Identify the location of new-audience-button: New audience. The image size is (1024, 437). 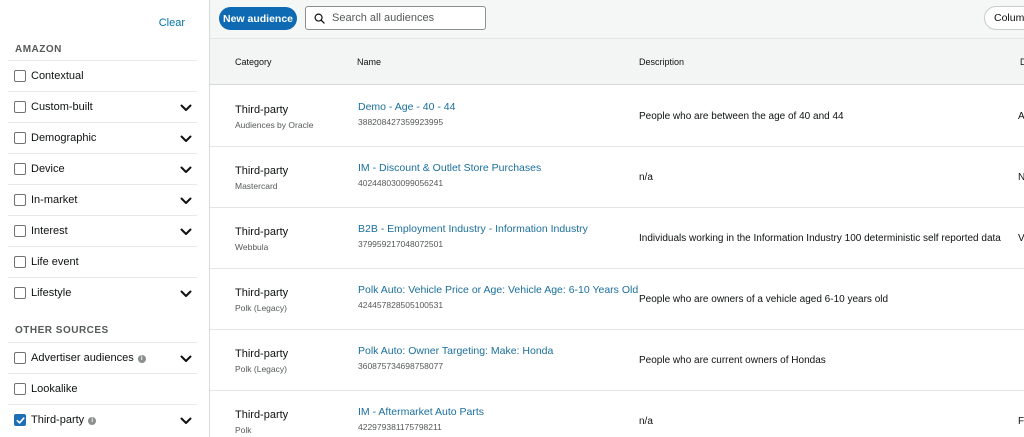
(258, 18).